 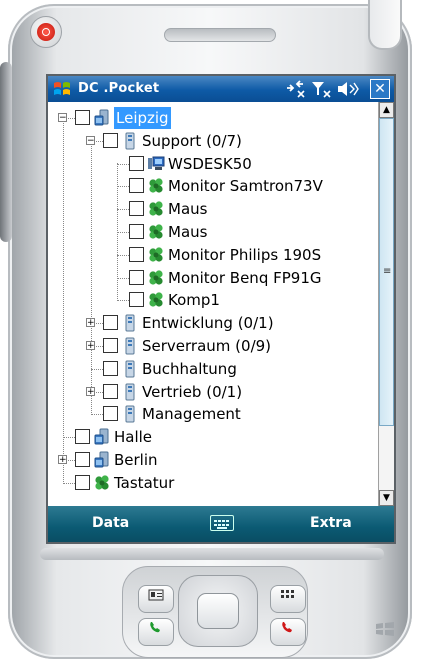 I want to click on tree-row-entwicklung: + Entwicklung (0/1), so click(x=213, y=323).